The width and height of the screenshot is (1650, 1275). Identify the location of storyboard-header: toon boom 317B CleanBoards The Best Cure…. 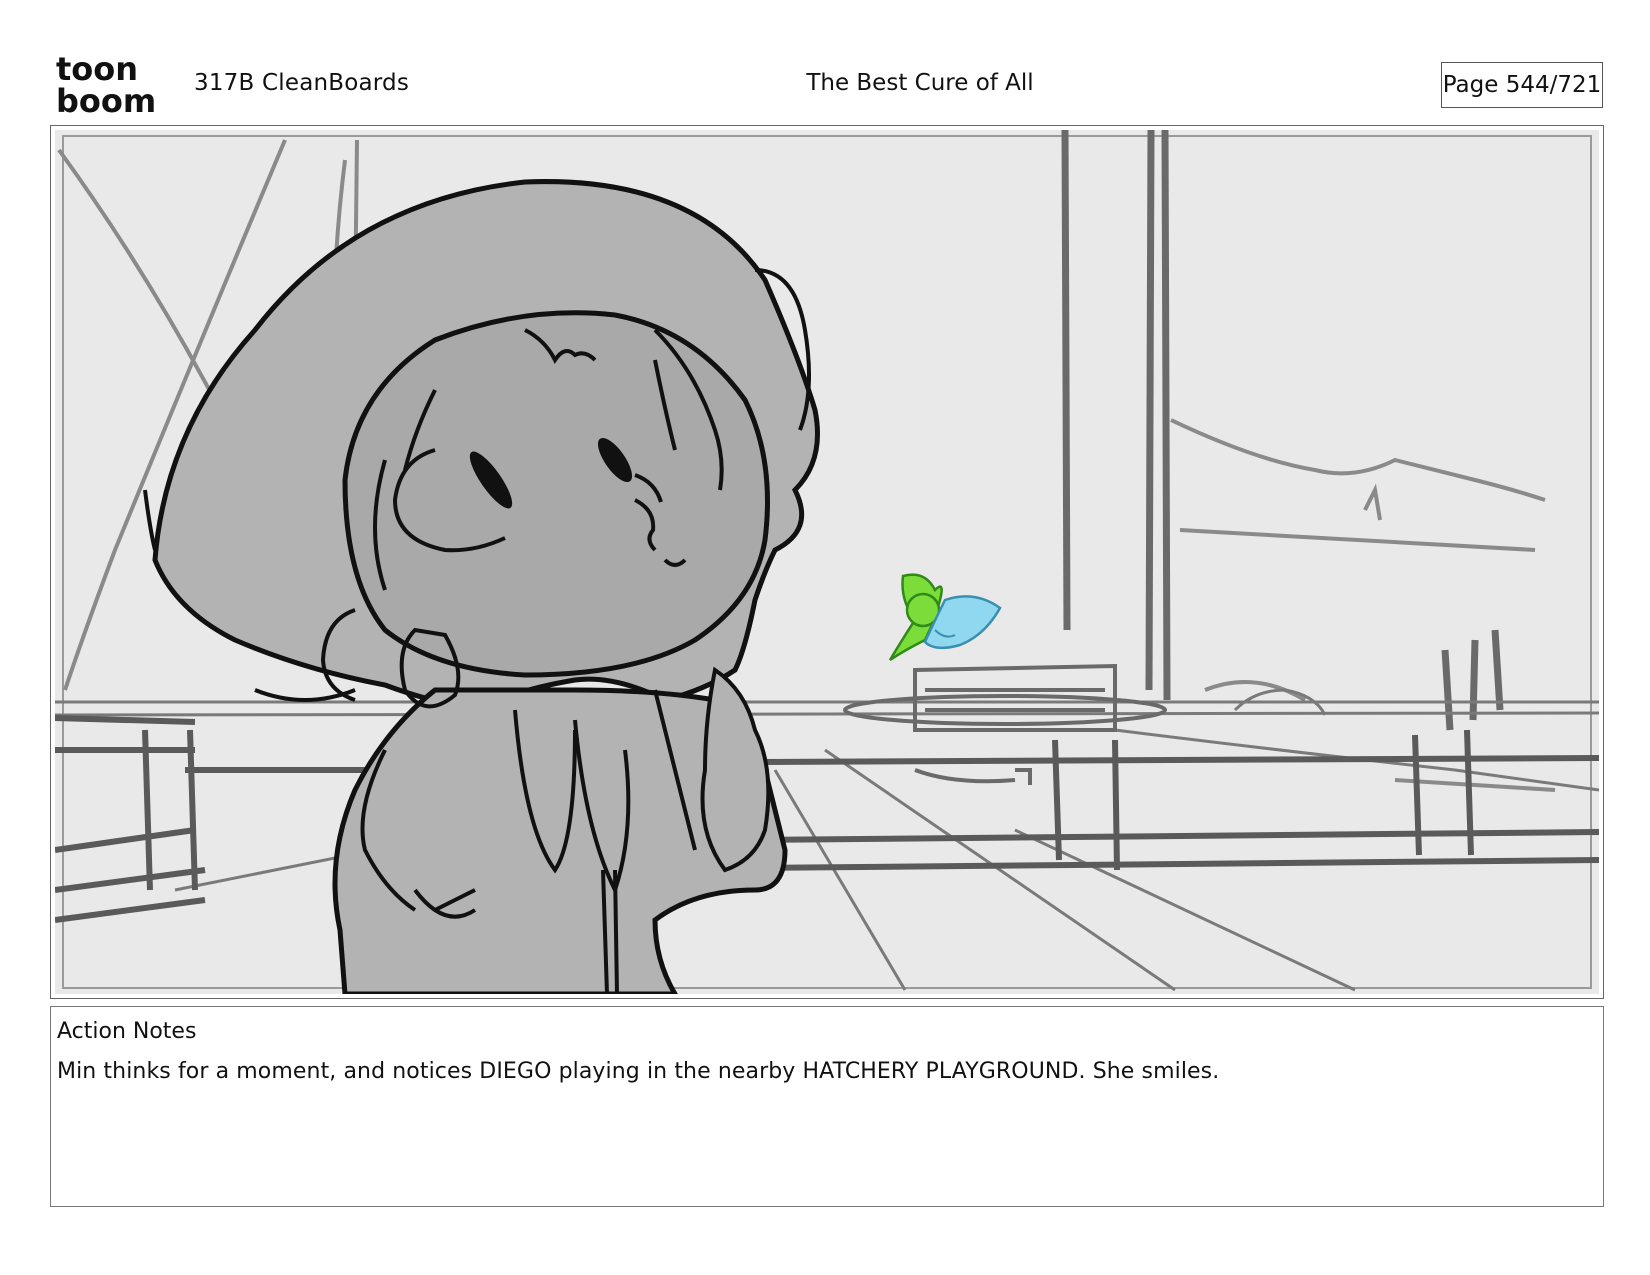
(825, 60).